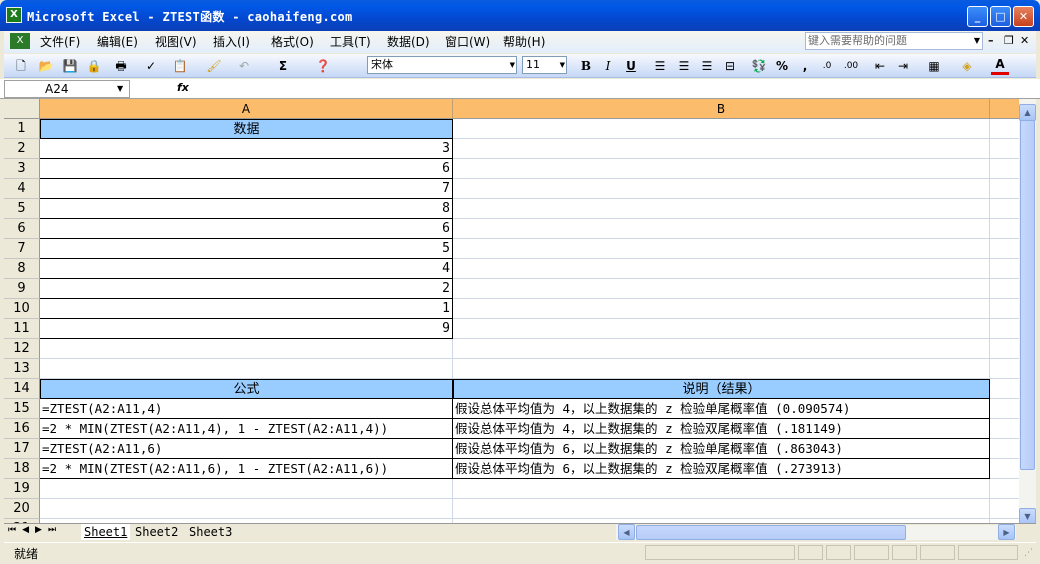 The width and height of the screenshot is (1040, 564). Describe the element at coordinates (246, 449) in the screenshot. I see `cell-a17: =ZTEST(A2:A11,6)` at that location.